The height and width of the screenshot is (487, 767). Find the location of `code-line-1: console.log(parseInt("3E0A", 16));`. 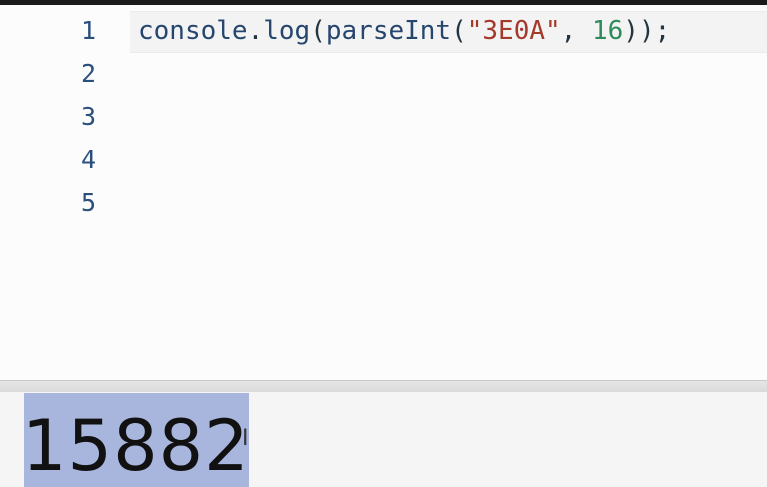

code-line-1: console.log(parseInt("3E0A", 16)); is located at coordinates (404, 31).